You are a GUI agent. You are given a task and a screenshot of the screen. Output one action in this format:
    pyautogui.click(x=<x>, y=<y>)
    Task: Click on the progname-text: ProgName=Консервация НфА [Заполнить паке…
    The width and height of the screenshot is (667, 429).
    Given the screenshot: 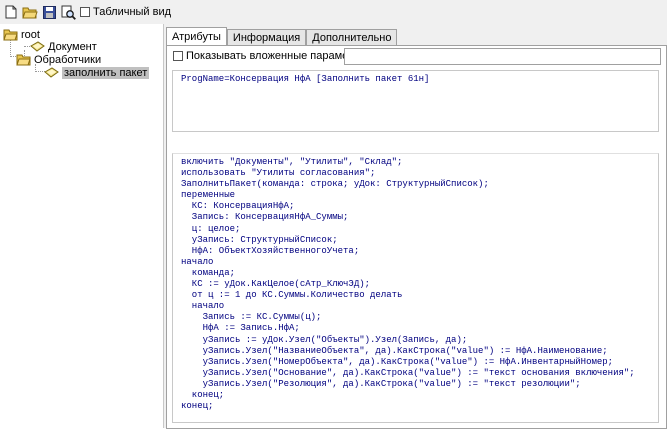 What is the action you would take?
    pyautogui.click(x=305, y=79)
    